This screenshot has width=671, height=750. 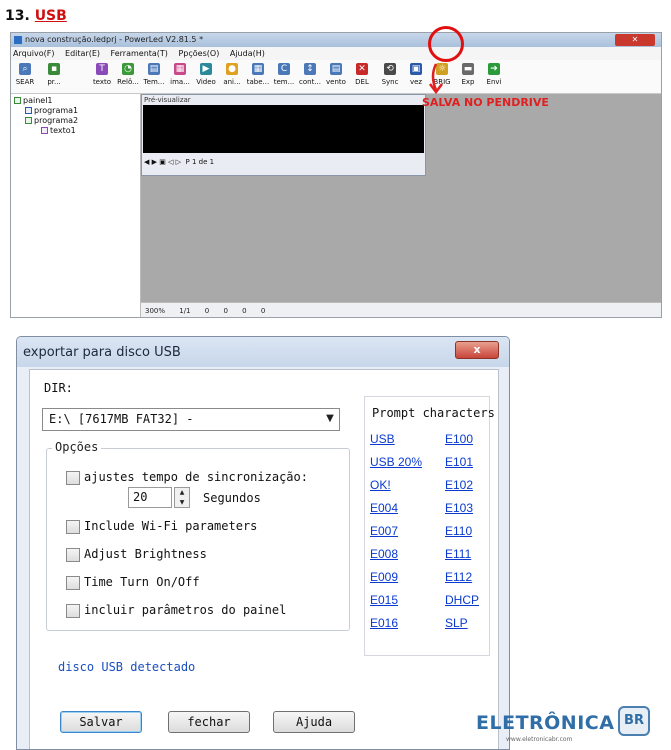 What do you see at coordinates (150, 497) in the screenshot?
I see `sync-seconds-input: 20` at bounding box center [150, 497].